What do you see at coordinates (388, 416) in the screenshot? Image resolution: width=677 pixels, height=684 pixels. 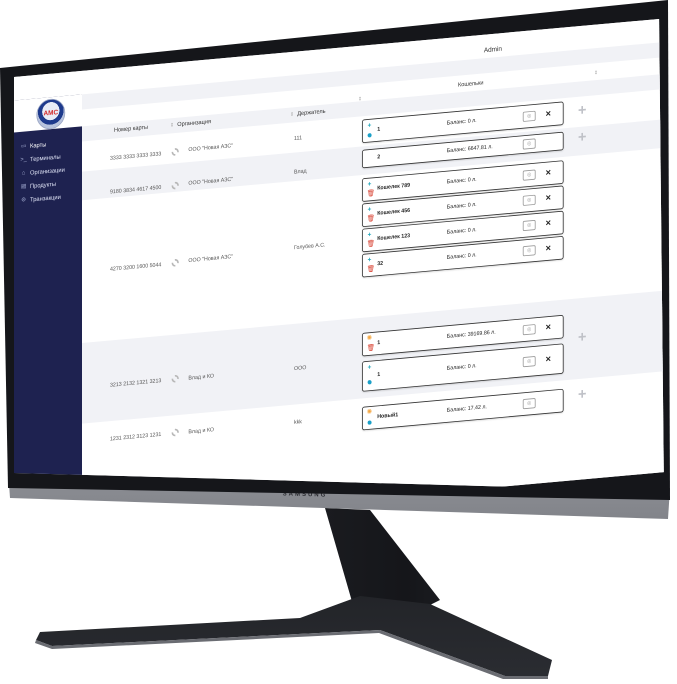 I see `wallet-name: Новый1` at bounding box center [388, 416].